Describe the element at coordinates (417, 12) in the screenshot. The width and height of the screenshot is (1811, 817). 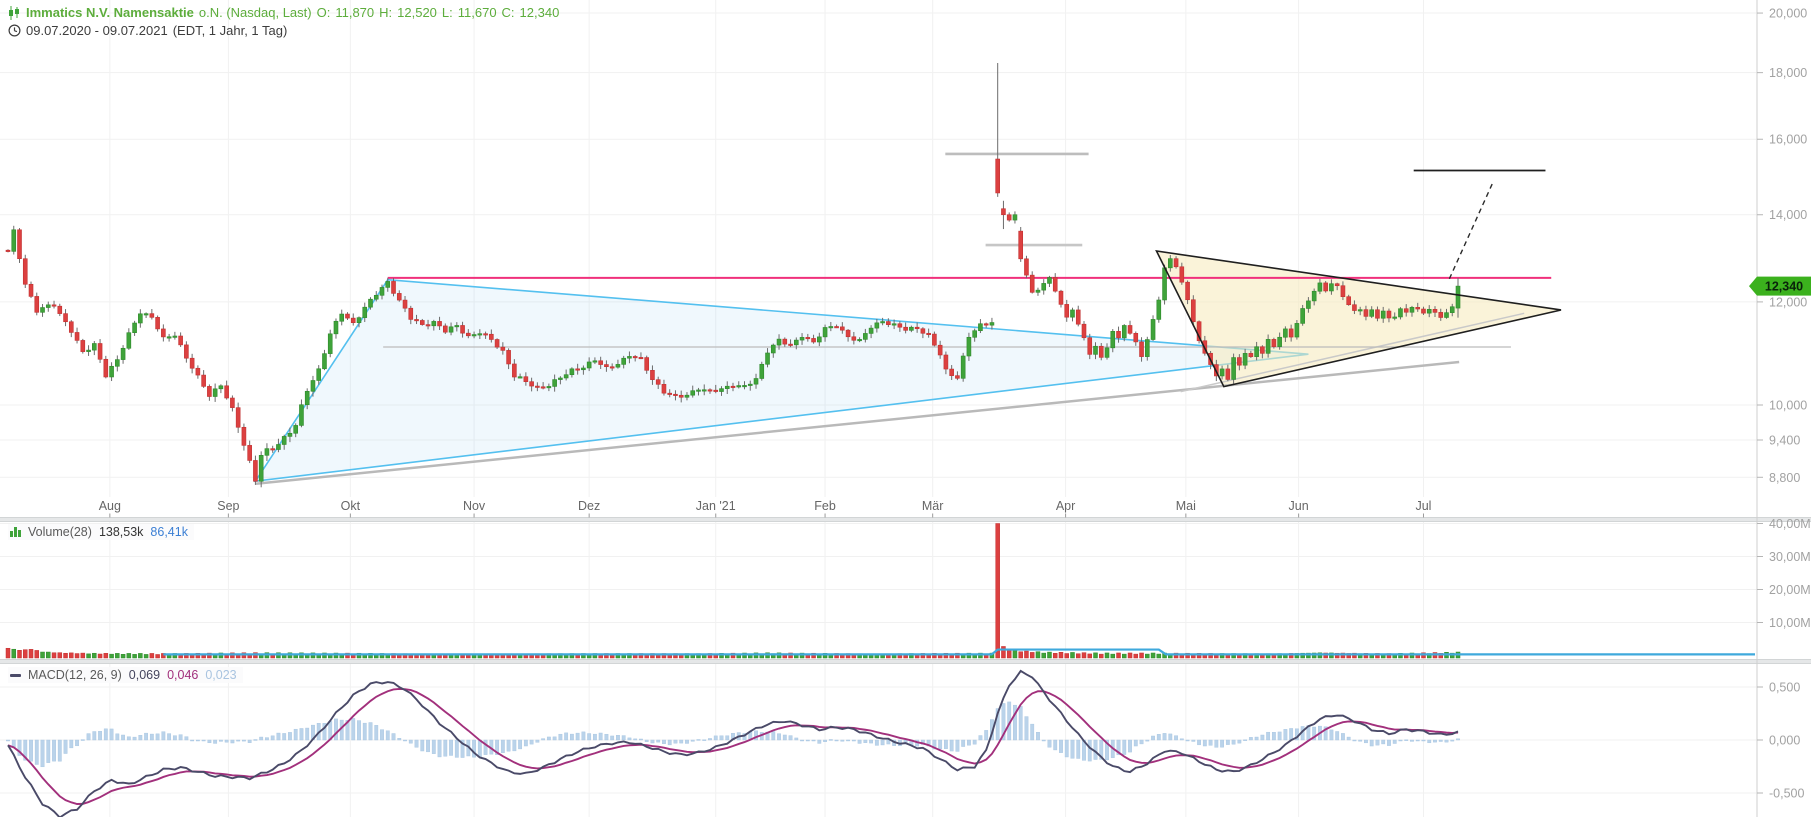
I see `high-value: 12,520` at that location.